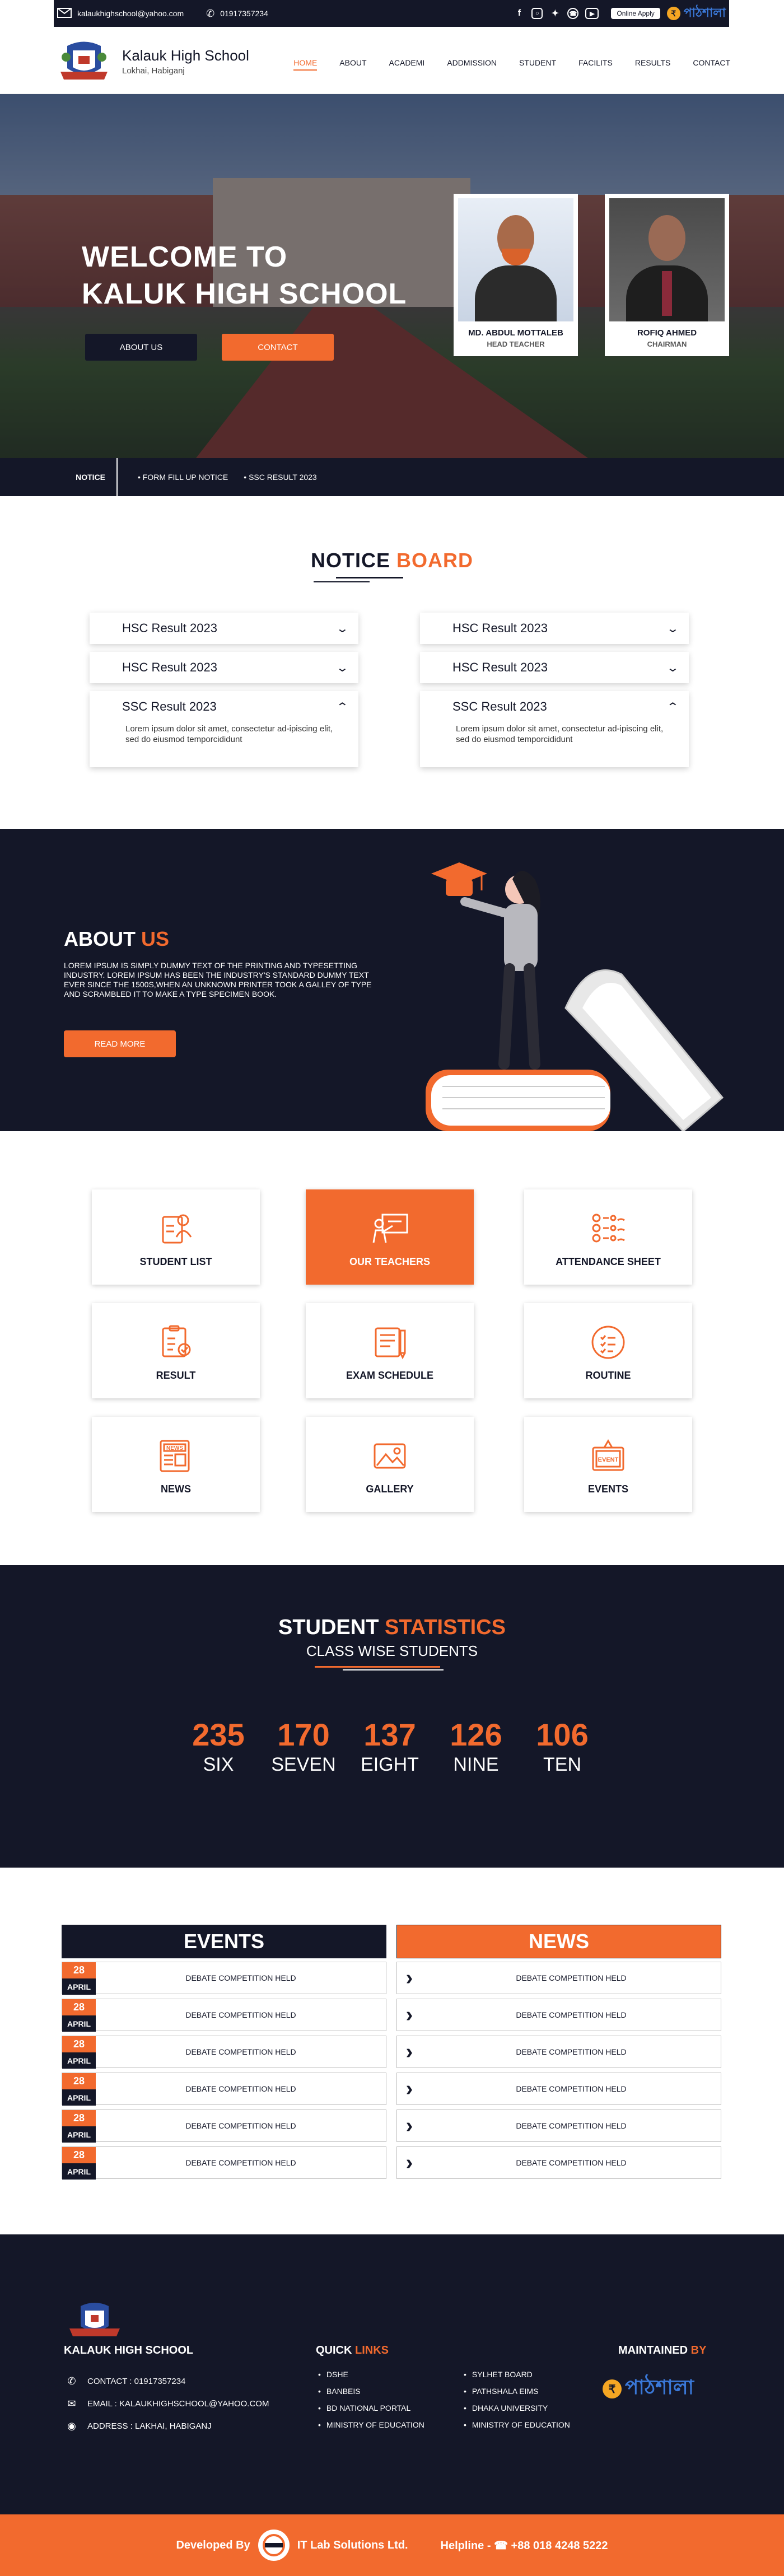 This screenshot has height=2576, width=784. What do you see at coordinates (653, 2350) in the screenshot?
I see `maintained-by-title-a: MAINTAINED` at bounding box center [653, 2350].